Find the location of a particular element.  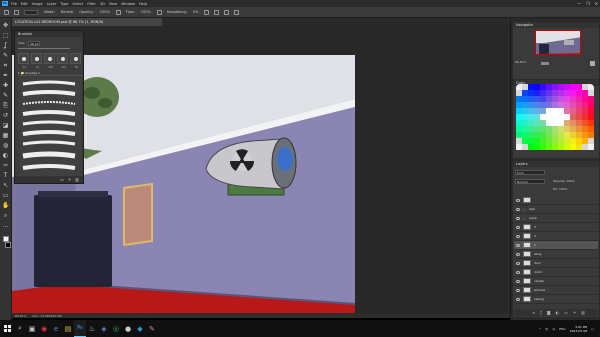

spotify-icon: ◎ is located at coordinates (116, 328).